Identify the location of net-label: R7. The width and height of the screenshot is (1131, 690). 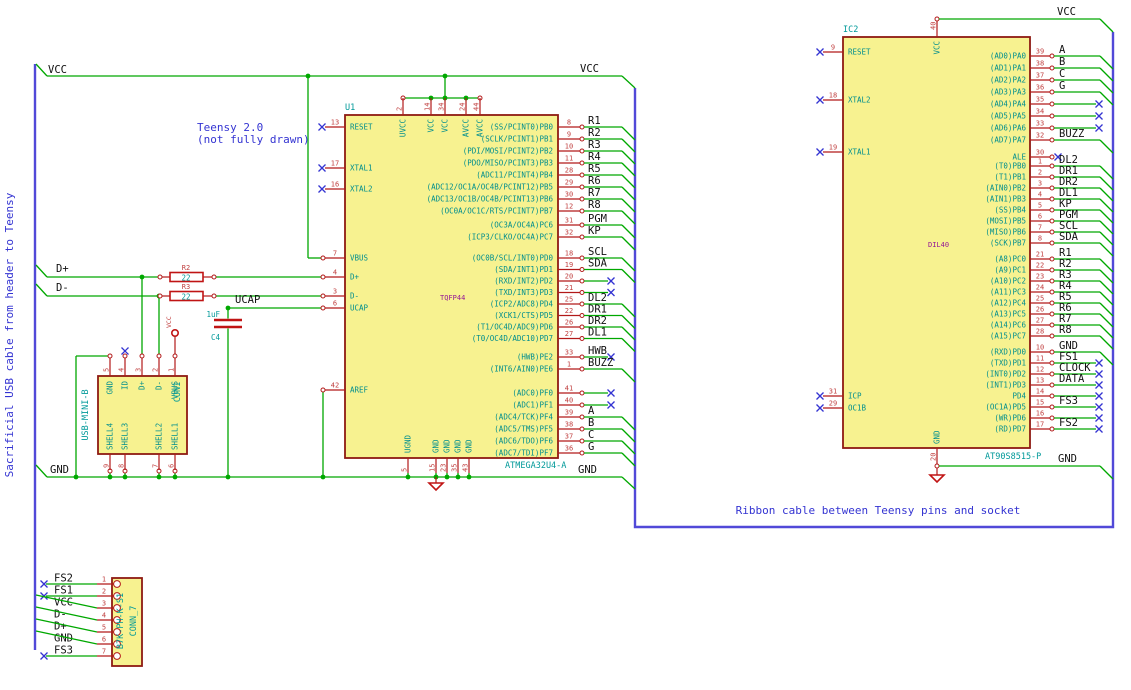
(594, 193).